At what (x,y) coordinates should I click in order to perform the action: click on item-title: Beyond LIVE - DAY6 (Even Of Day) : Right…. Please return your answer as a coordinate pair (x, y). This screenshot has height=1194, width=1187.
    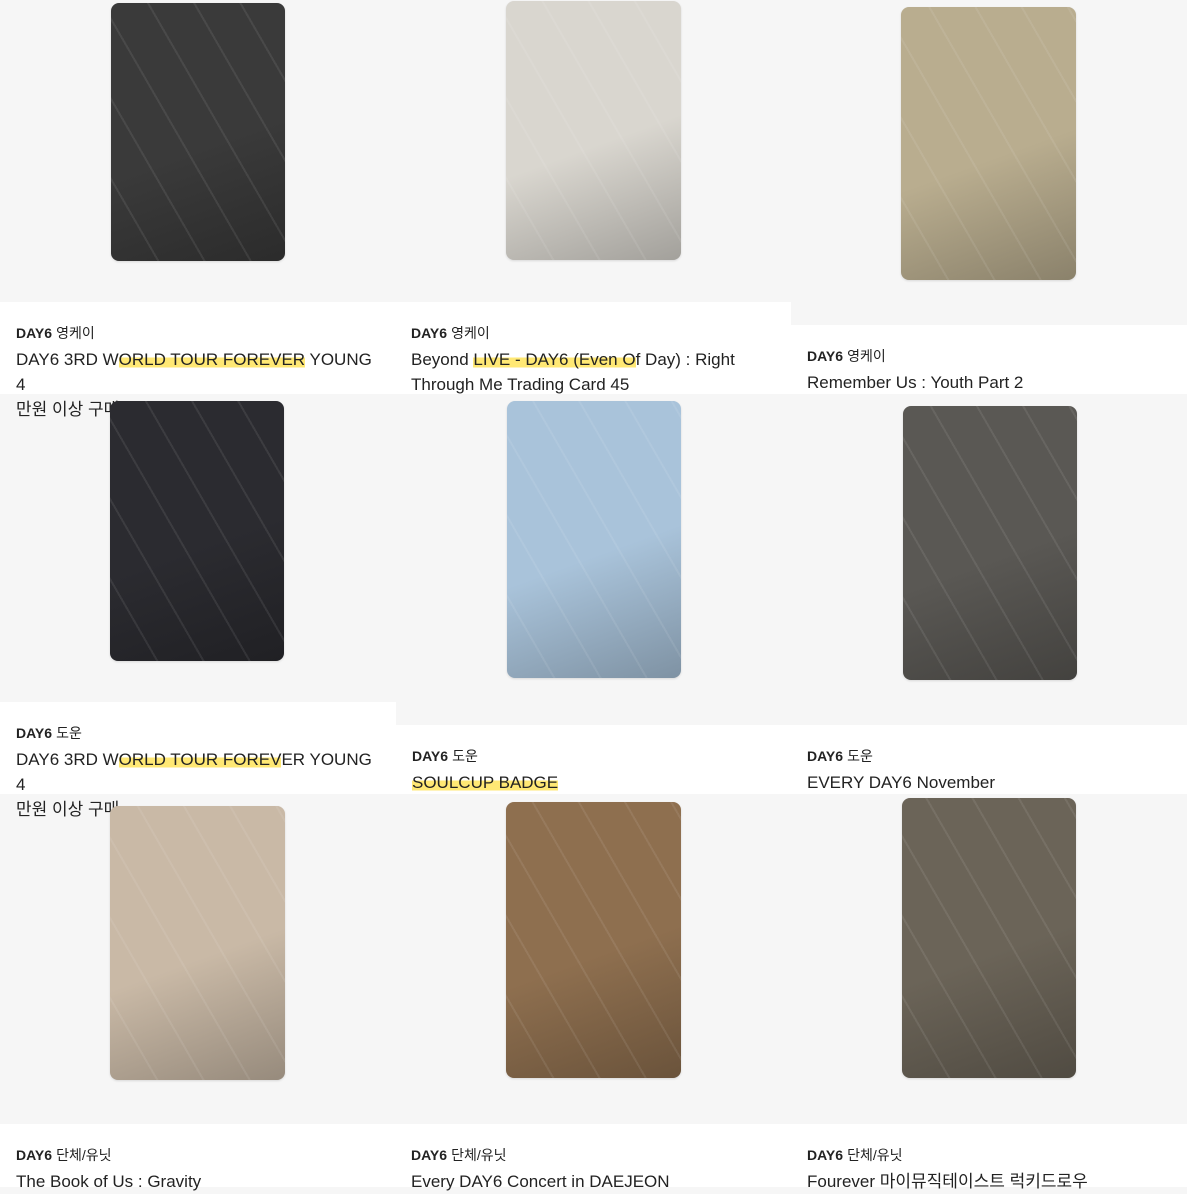
    Looking at the image, I should click on (593, 372).